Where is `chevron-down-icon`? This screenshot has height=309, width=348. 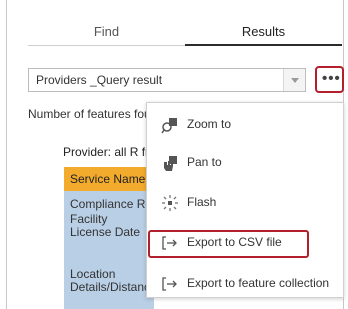 chevron-down-icon is located at coordinates (295, 80).